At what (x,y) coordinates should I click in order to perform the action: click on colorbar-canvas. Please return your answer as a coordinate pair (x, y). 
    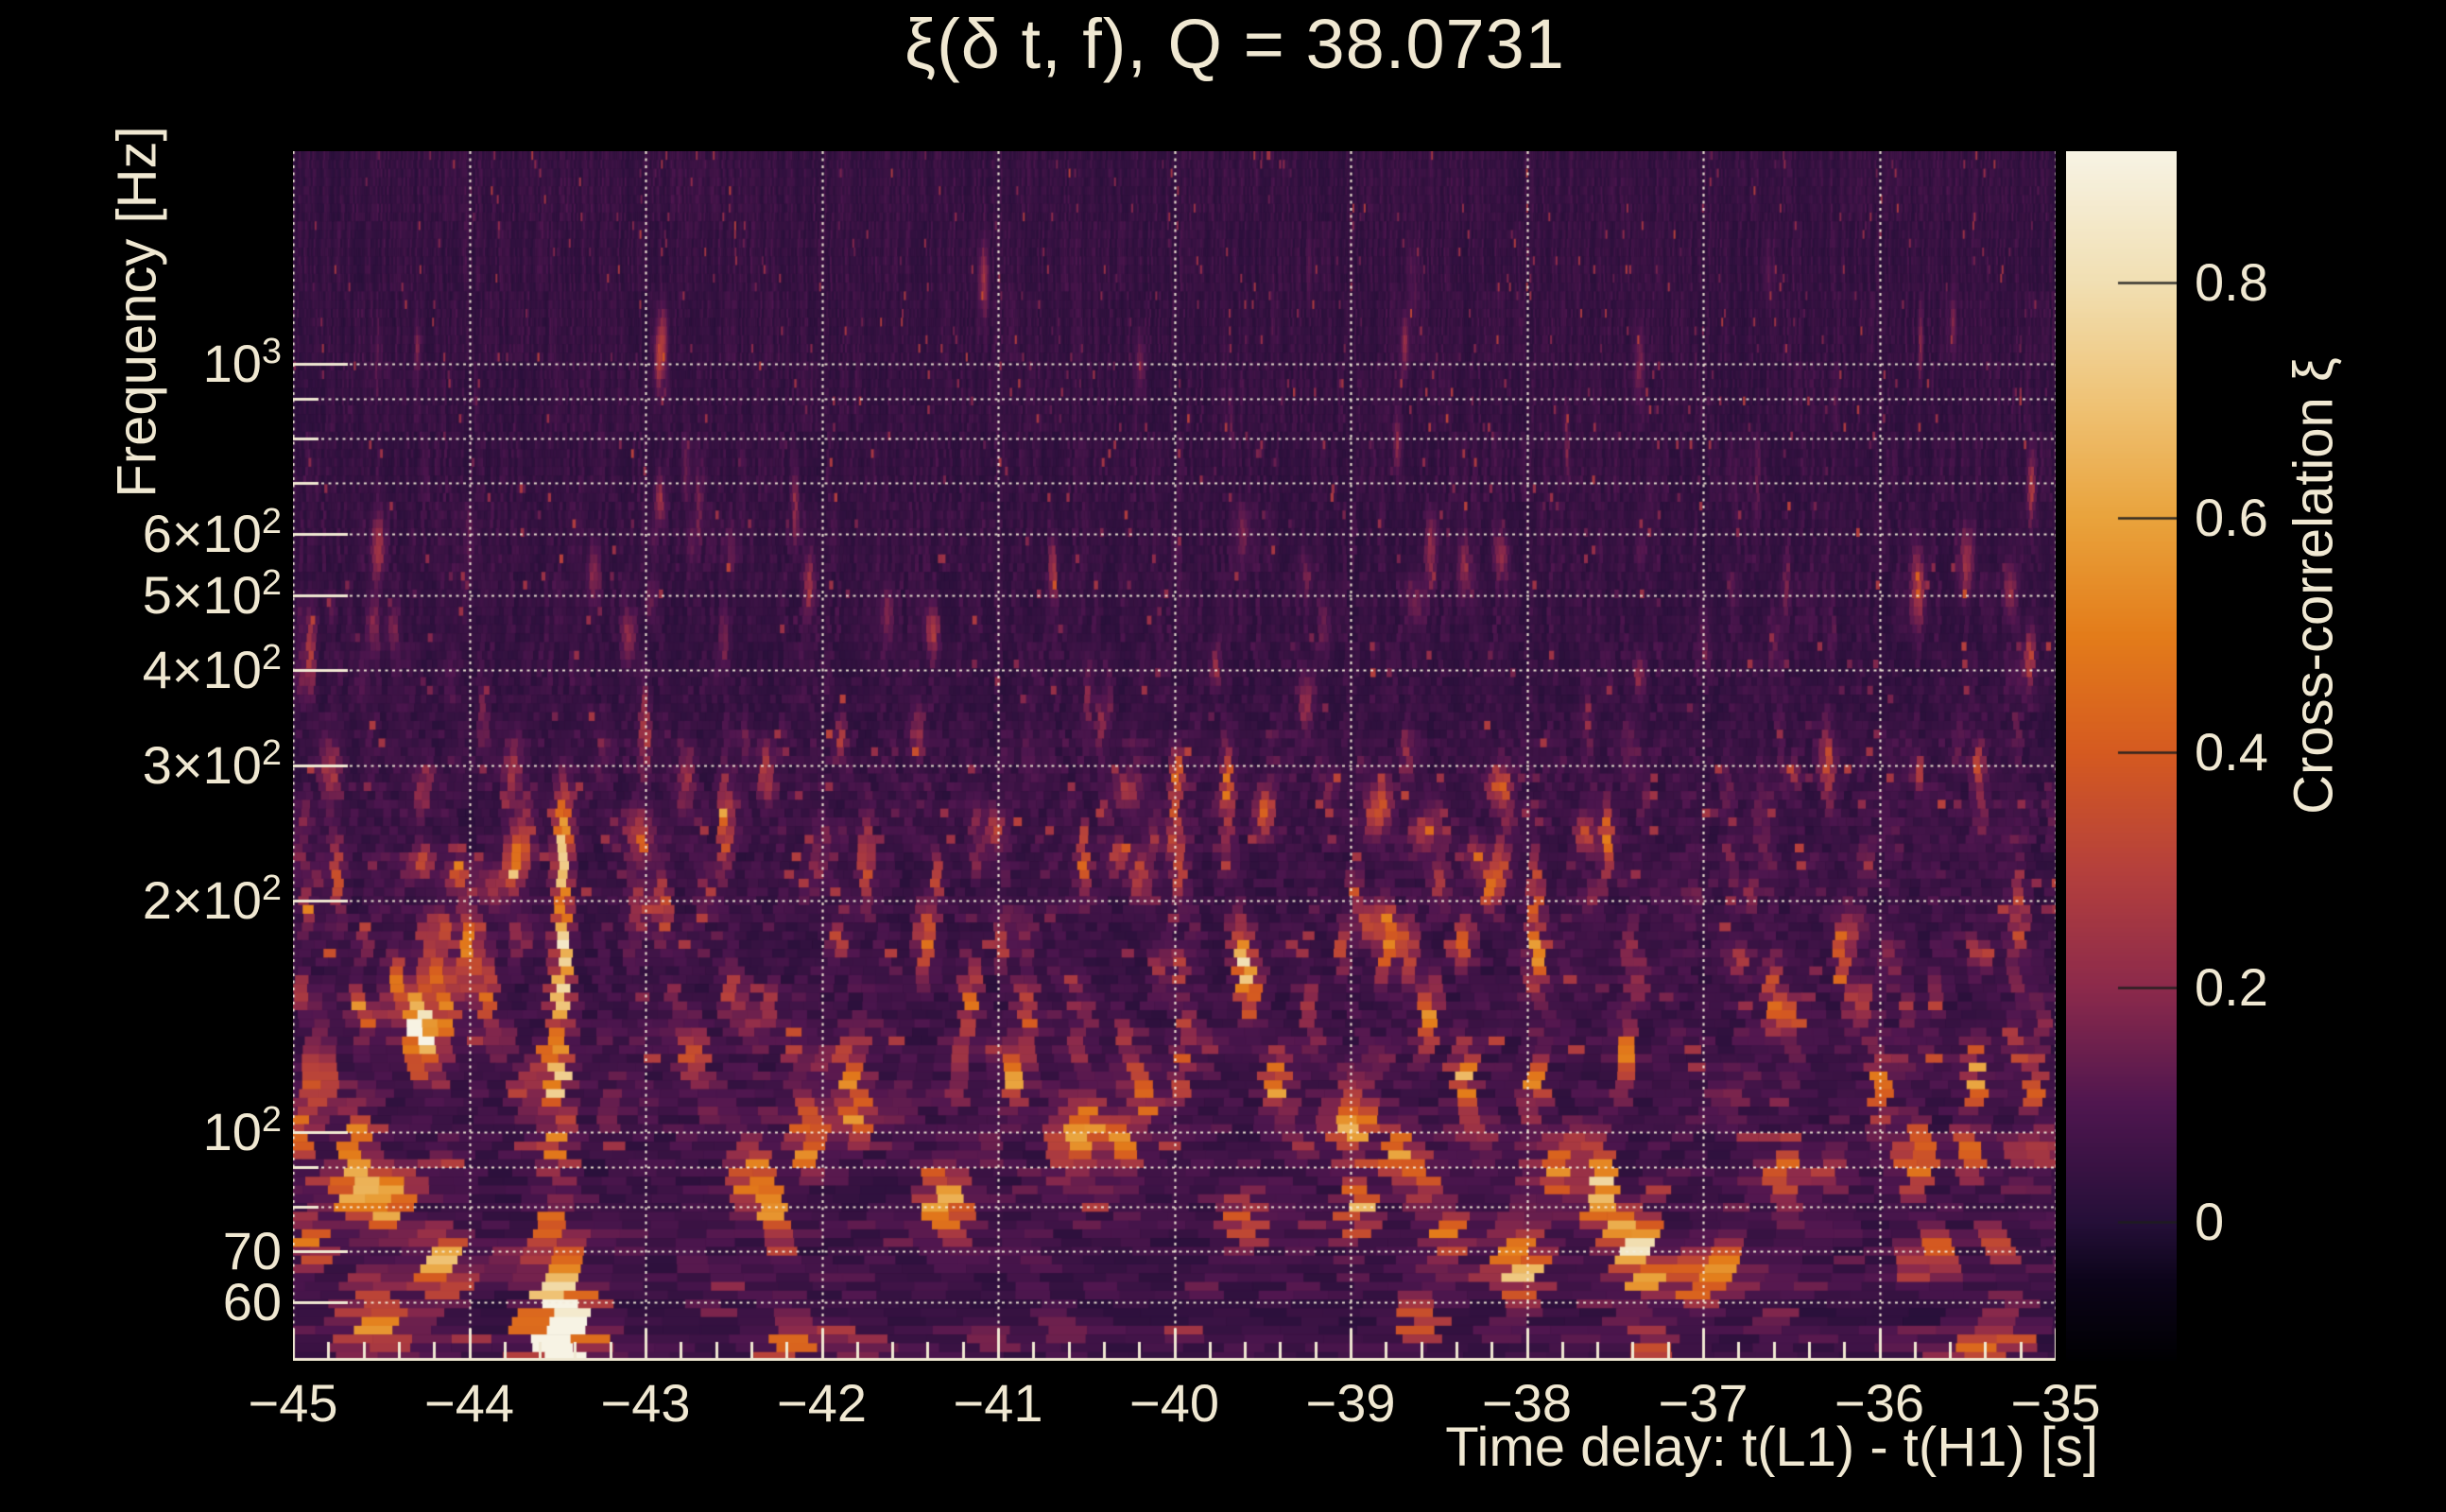
    Looking at the image, I should click on (2121, 756).